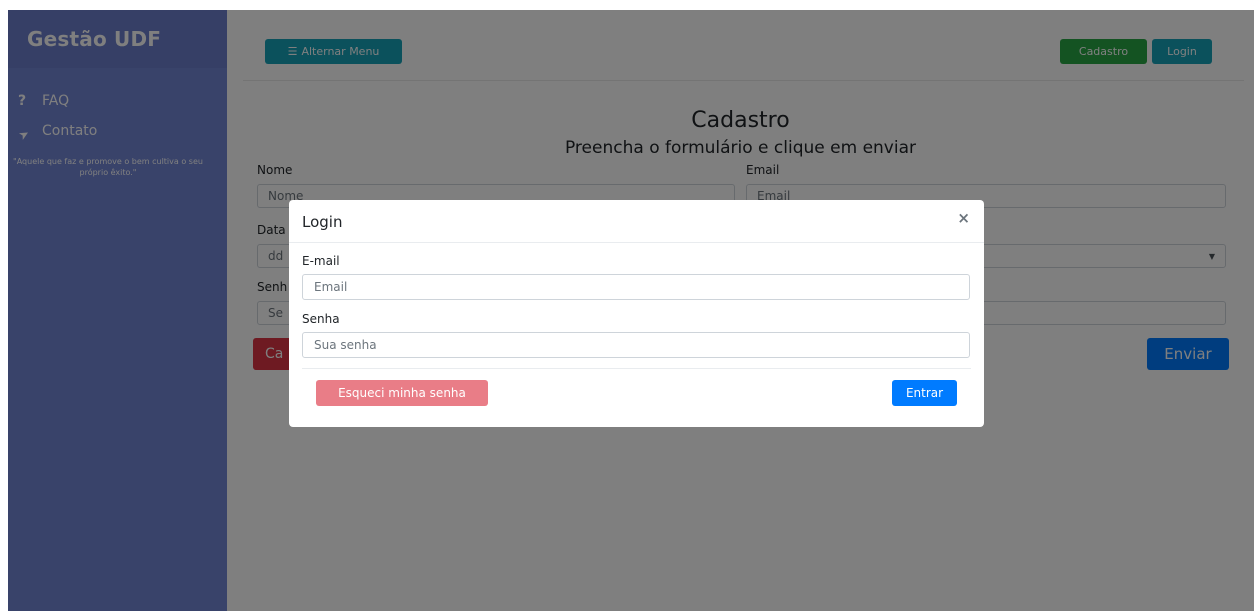 This screenshot has height=611, width=1254. I want to click on modal-title: Login, so click(322, 222).